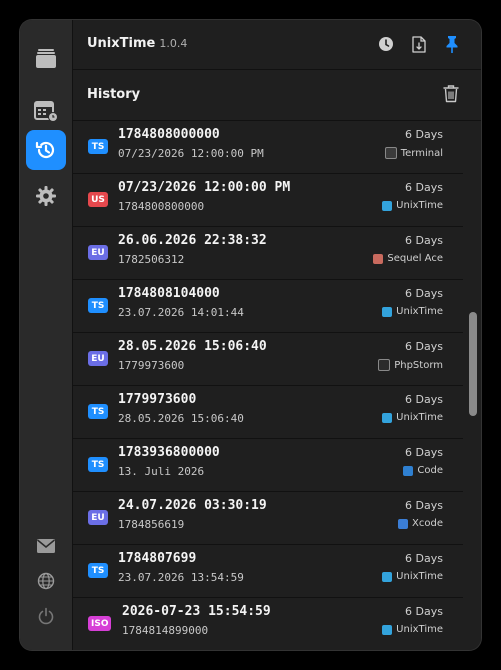 This screenshot has width=501, height=670. I want to click on source-app-label: Sequel Ace, so click(415, 258).